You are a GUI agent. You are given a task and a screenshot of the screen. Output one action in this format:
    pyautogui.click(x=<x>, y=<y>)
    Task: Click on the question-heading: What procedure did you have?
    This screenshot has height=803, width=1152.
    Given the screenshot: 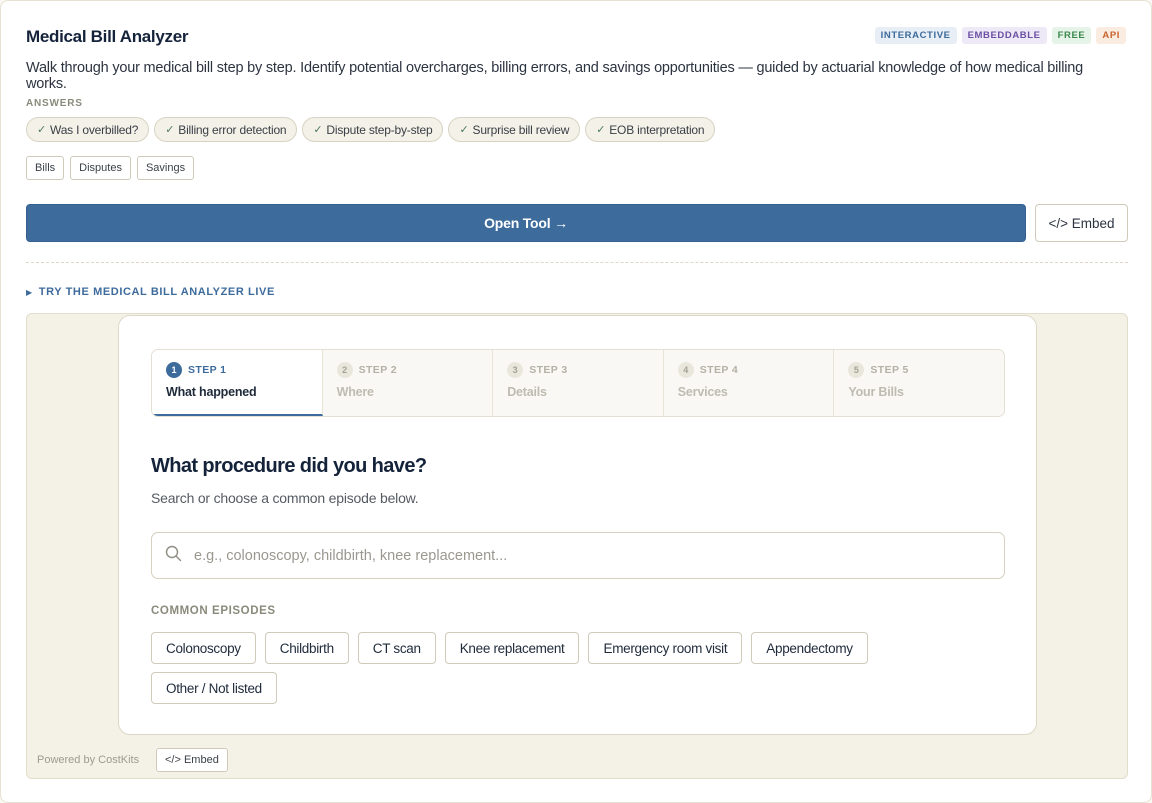 What is the action you would take?
    pyautogui.click(x=289, y=466)
    